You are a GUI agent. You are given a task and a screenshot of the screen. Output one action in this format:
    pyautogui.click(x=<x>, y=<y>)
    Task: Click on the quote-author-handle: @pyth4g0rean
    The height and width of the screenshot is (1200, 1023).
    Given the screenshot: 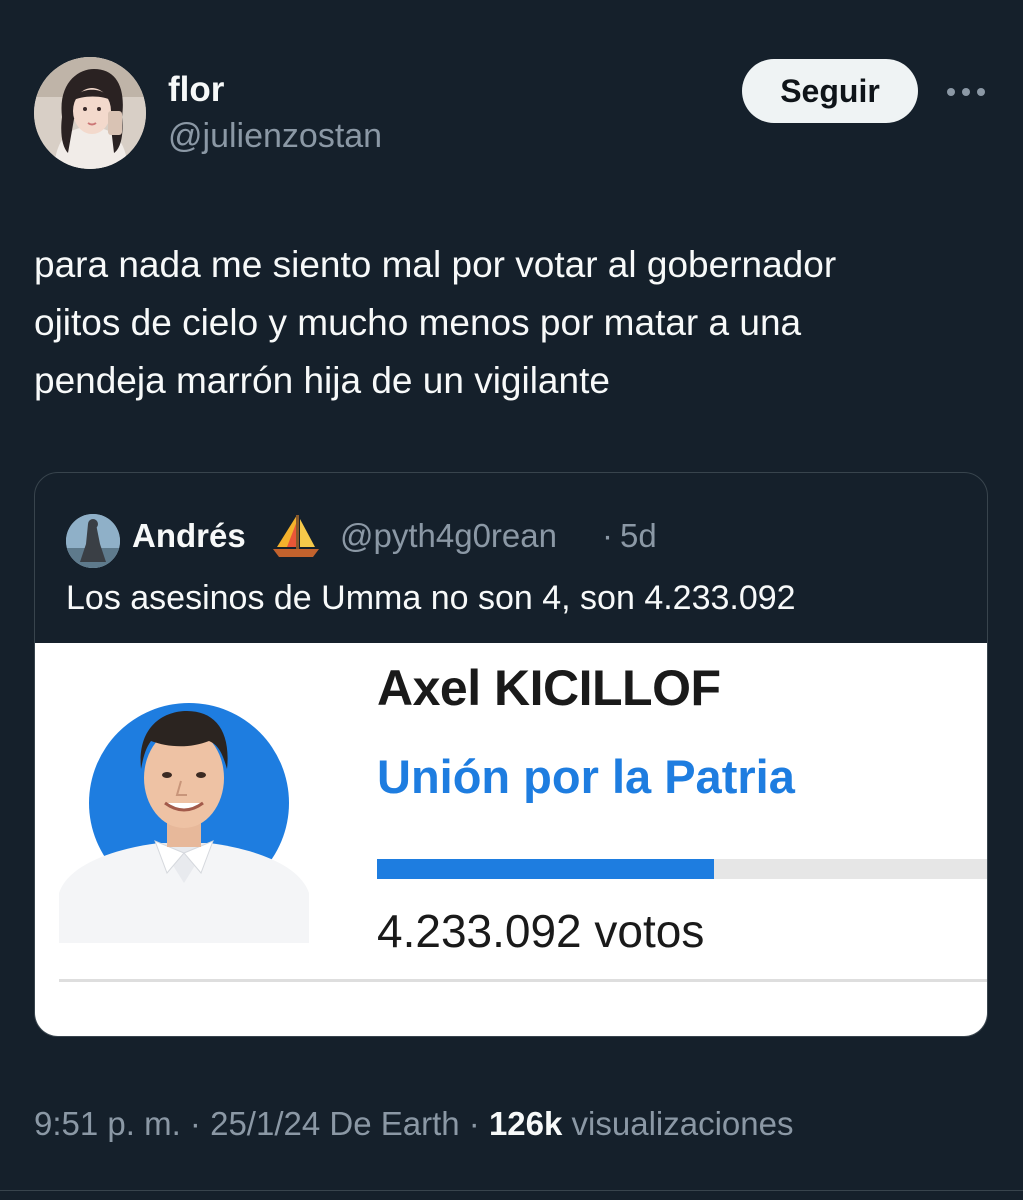 What is the action you would take?
    pyautogui.click(x=448, y=536)
    